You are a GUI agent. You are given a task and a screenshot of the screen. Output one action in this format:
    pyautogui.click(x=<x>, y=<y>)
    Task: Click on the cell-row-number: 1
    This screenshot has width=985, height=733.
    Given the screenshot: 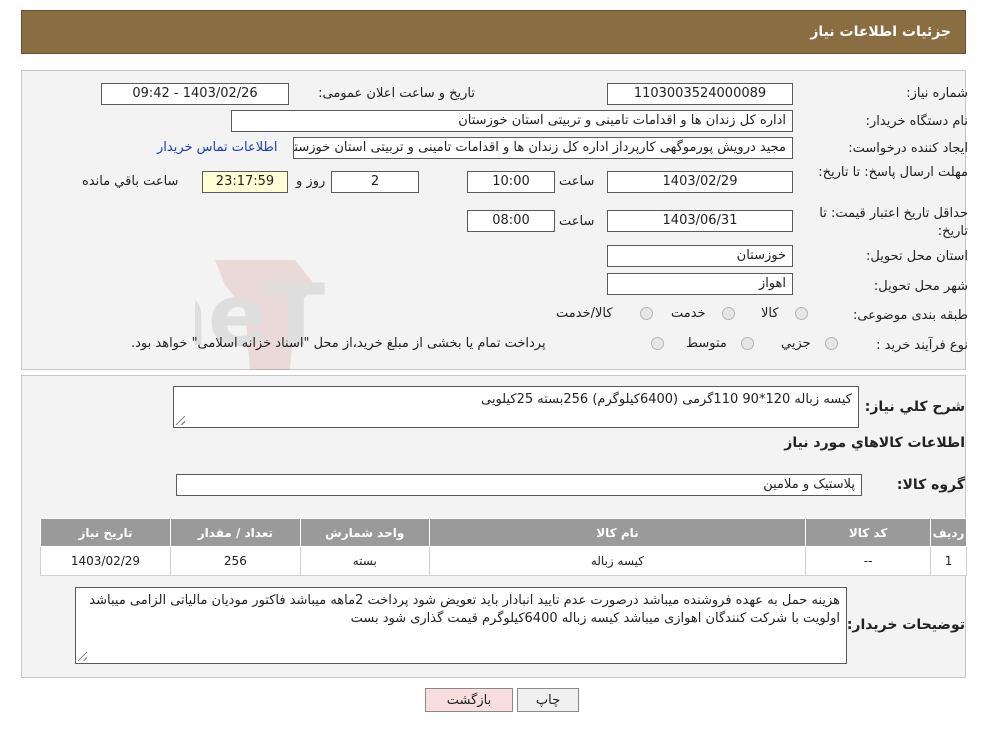 What is the action you would take?
    pyautogui.click(x=948, y=561)
    